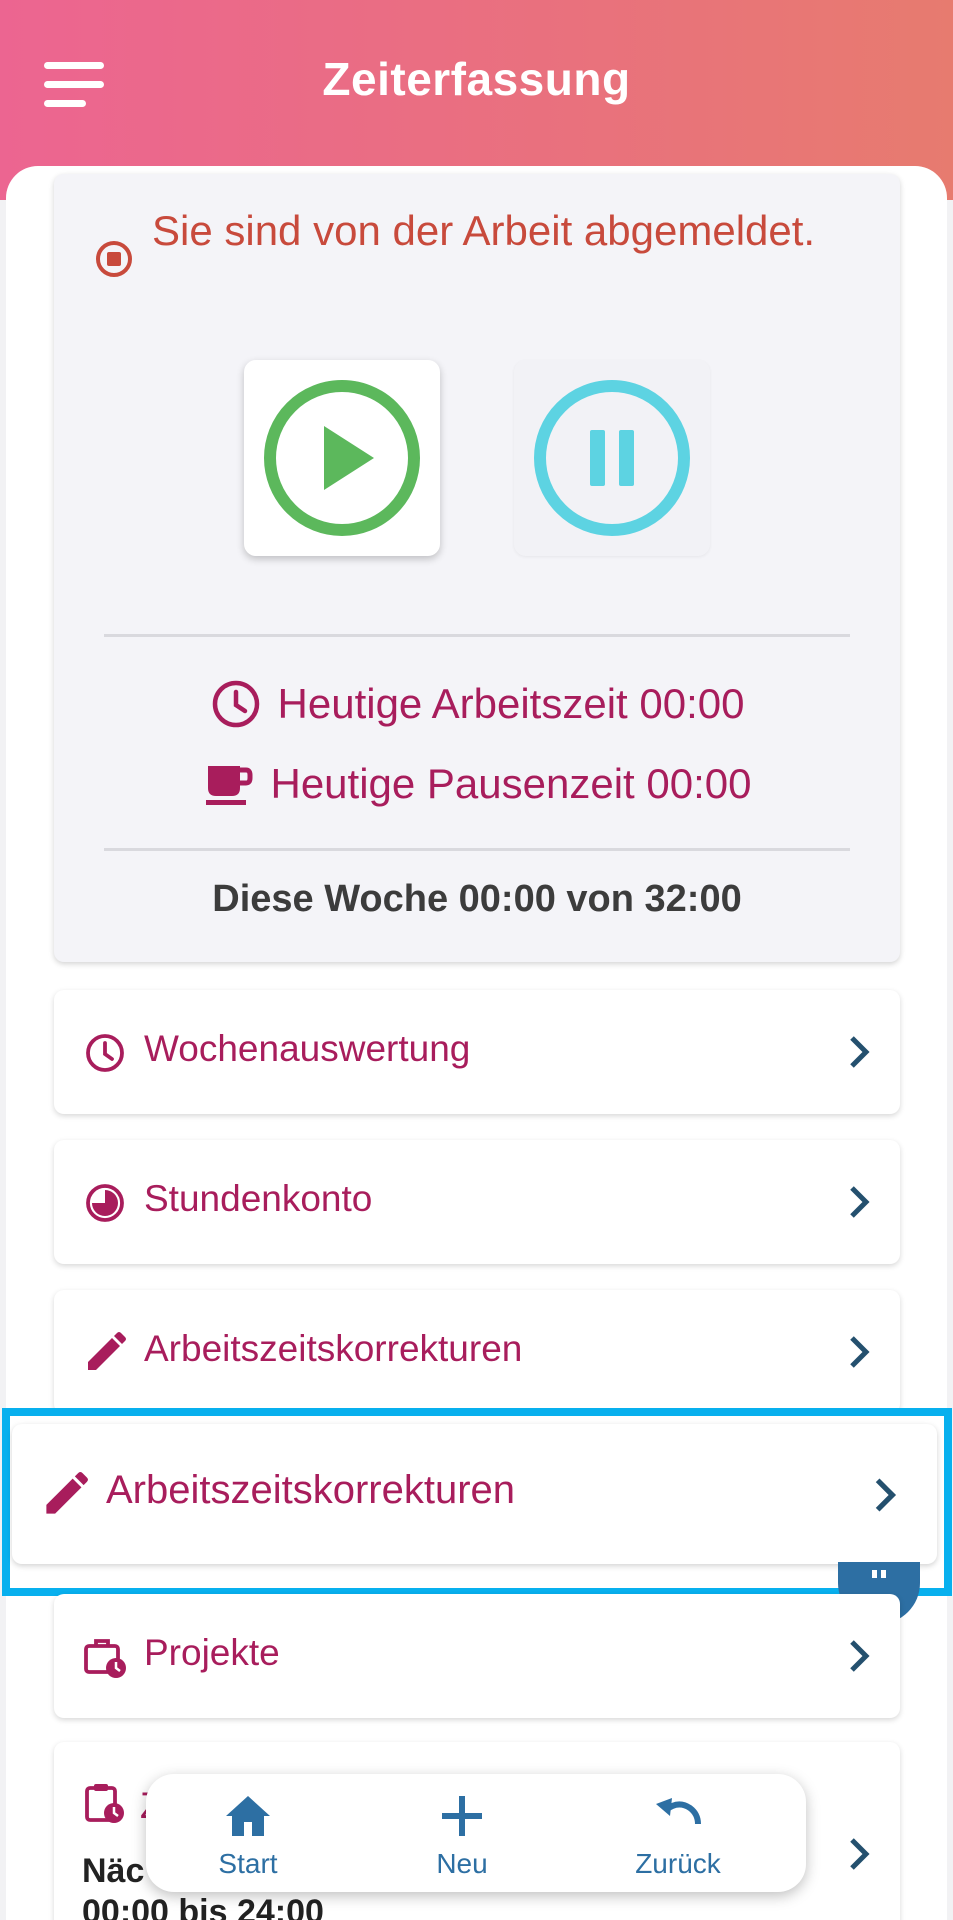  Describe the element at coordinates (212, 1652) in the screenshot. I see `menu-item-label: Projekte` at that location.